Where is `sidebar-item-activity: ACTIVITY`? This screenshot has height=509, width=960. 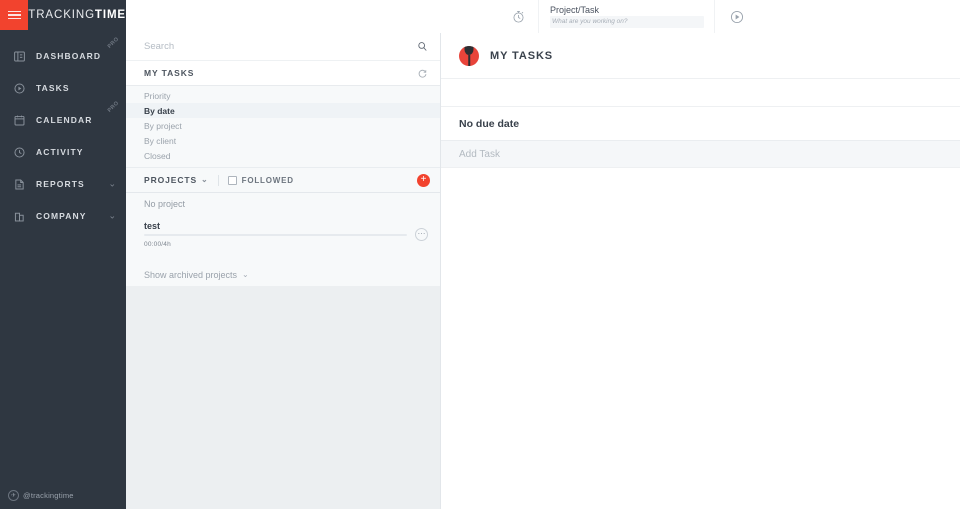 sidebar-item-activity: ACTIVITY is located at coordinates (63, 152).